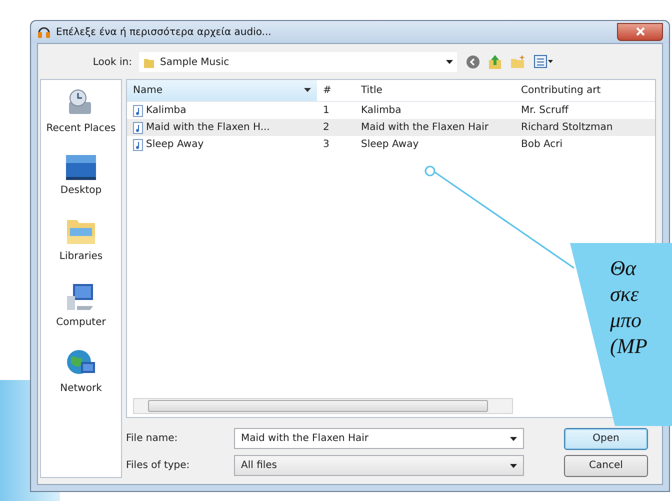 The height and width of the screenshot is (501, 672). I want to click on table-cell-text: 1, so click(326, 111).